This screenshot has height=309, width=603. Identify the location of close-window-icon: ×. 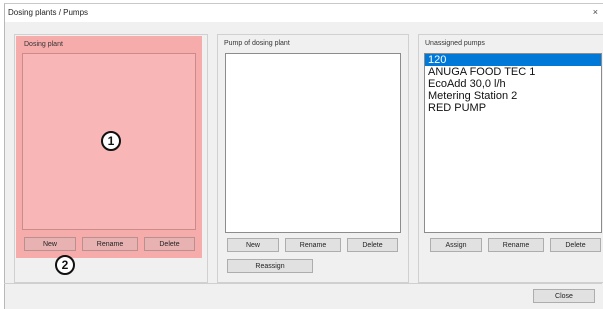
(595, 12).